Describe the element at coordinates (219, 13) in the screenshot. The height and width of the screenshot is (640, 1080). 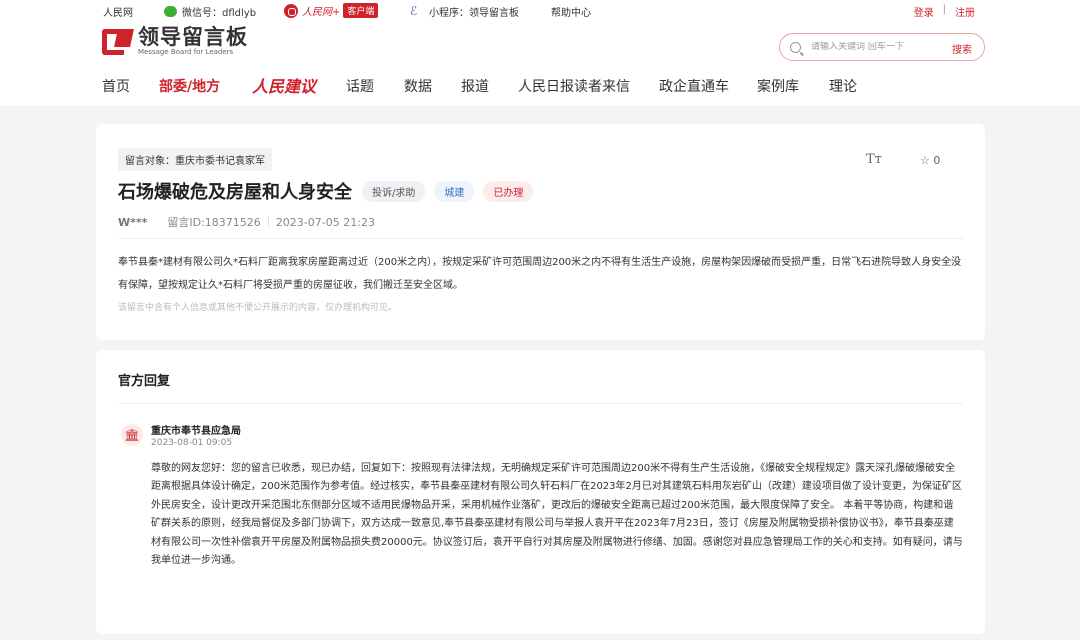
I see `wechat-label: 微信号：dfldlyb` at that location.